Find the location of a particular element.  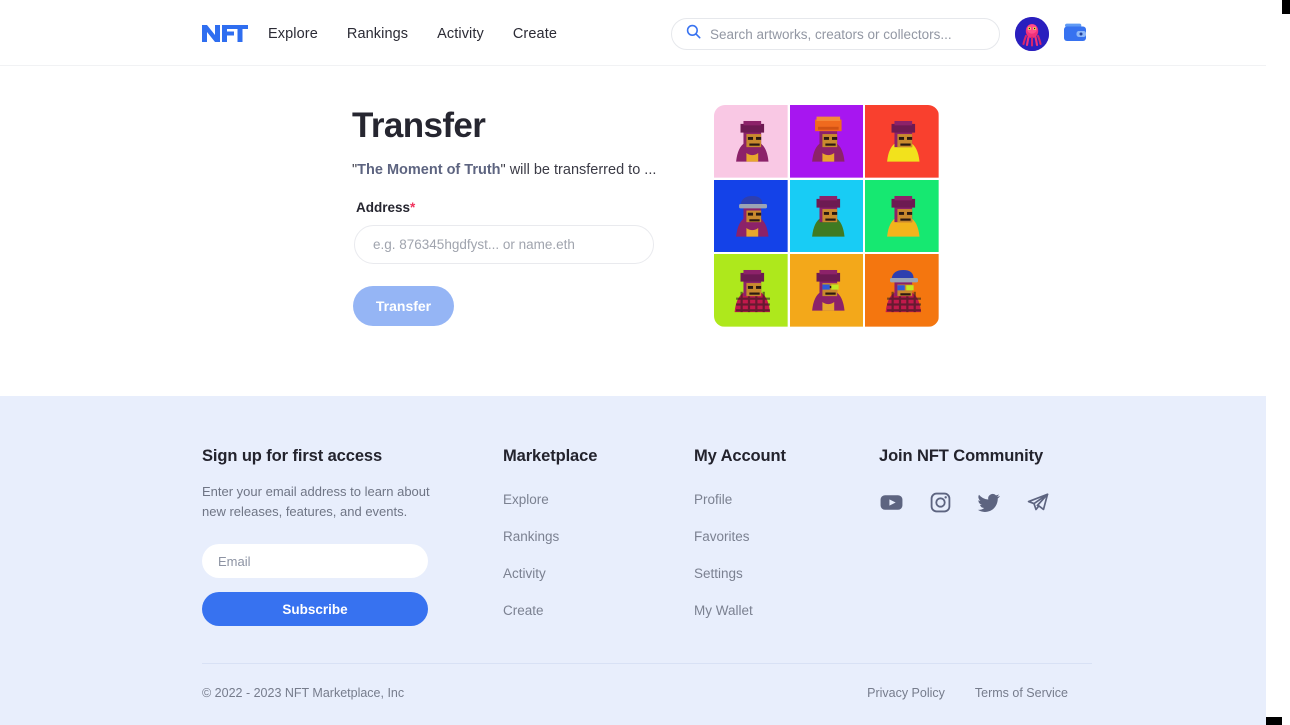

youtube-icon is located at coordinates (891, 505).